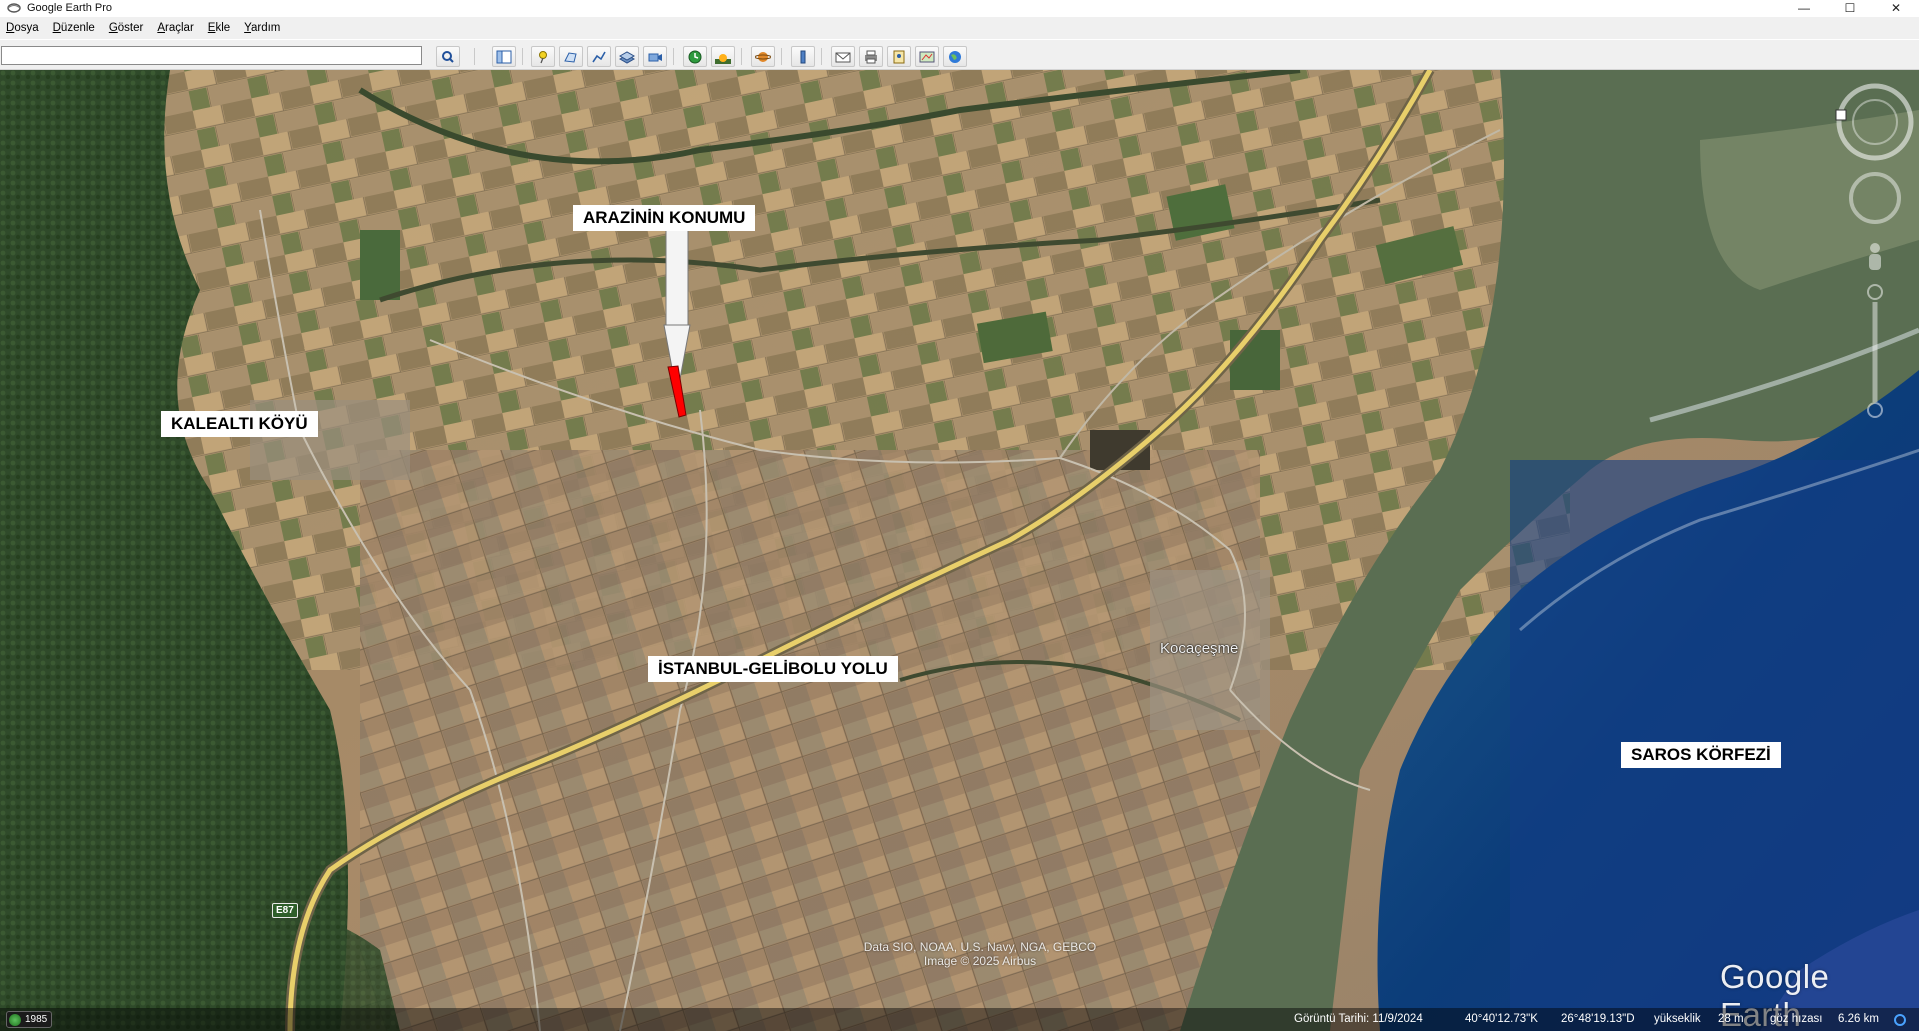 The image size is (1919, 1031). Describe the element at coordinates (1874, 122) in the screenshot. I see `compass-icon` at that location.